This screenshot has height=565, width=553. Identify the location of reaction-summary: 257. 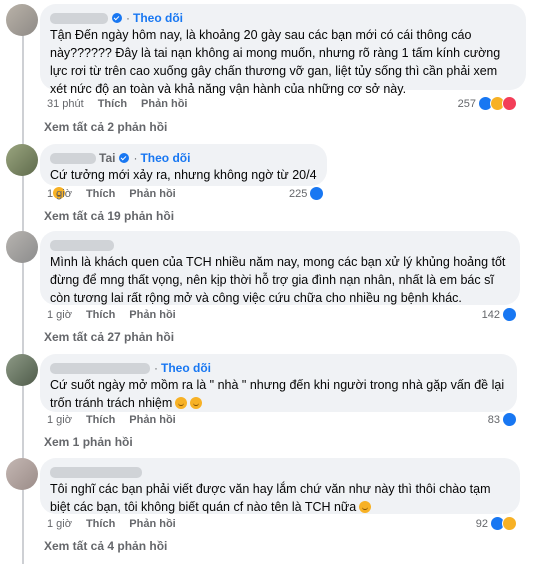
(487, 103).